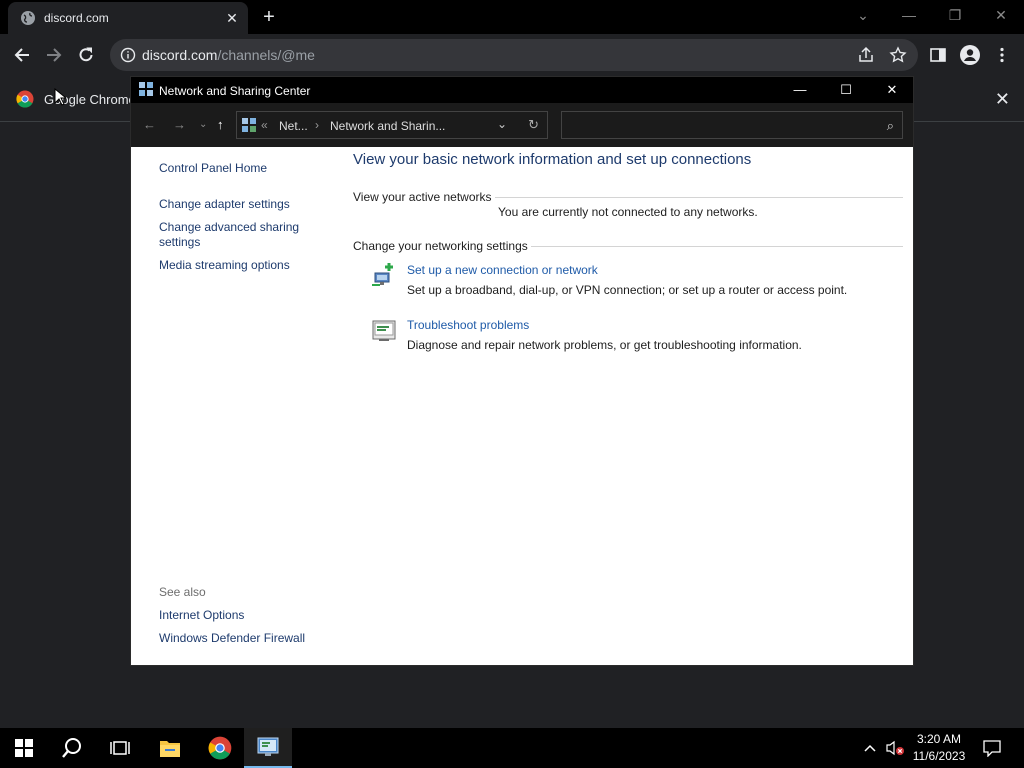 The height and width of the screenshot is (768, 1024). What do you see at coordinates (120, 748) in the screenshot?
I see `task-view-icon` at bounding box center [120, 748].